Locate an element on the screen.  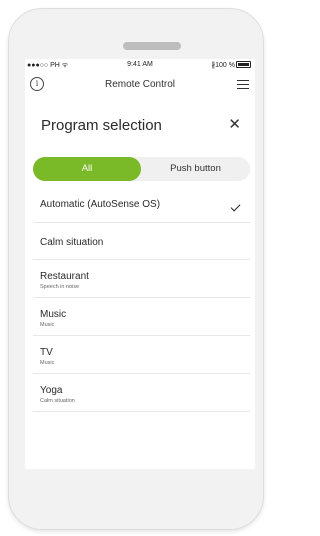
app-bar: i Remote Control is located at coordinates (140, 84).